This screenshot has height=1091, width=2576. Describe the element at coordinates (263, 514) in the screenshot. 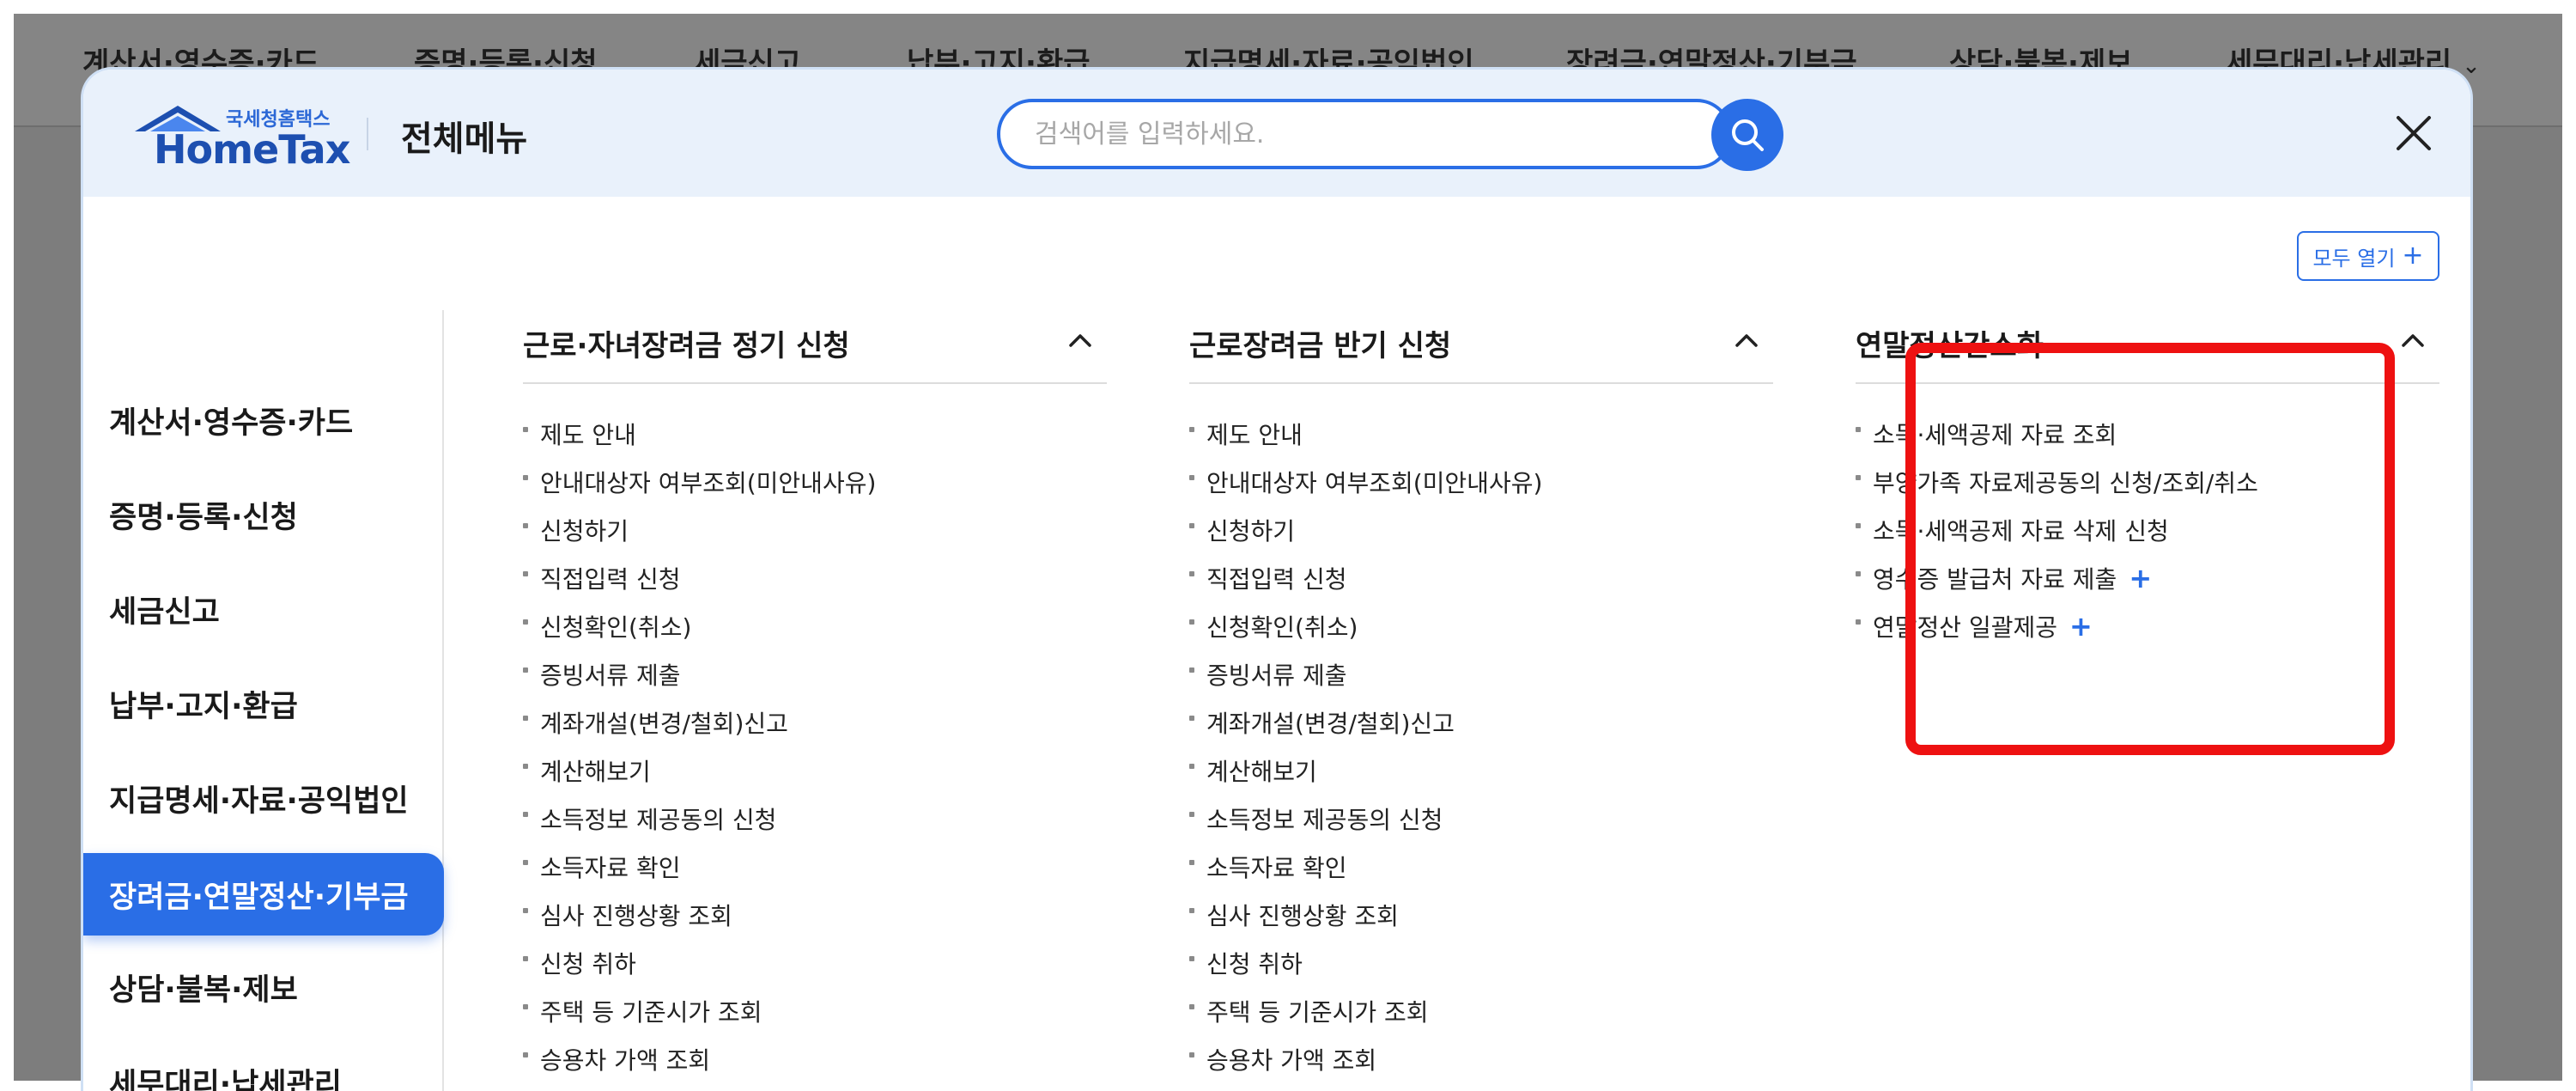

I see `sidebar-item-certificate: 증명·등록·신청` at that location.